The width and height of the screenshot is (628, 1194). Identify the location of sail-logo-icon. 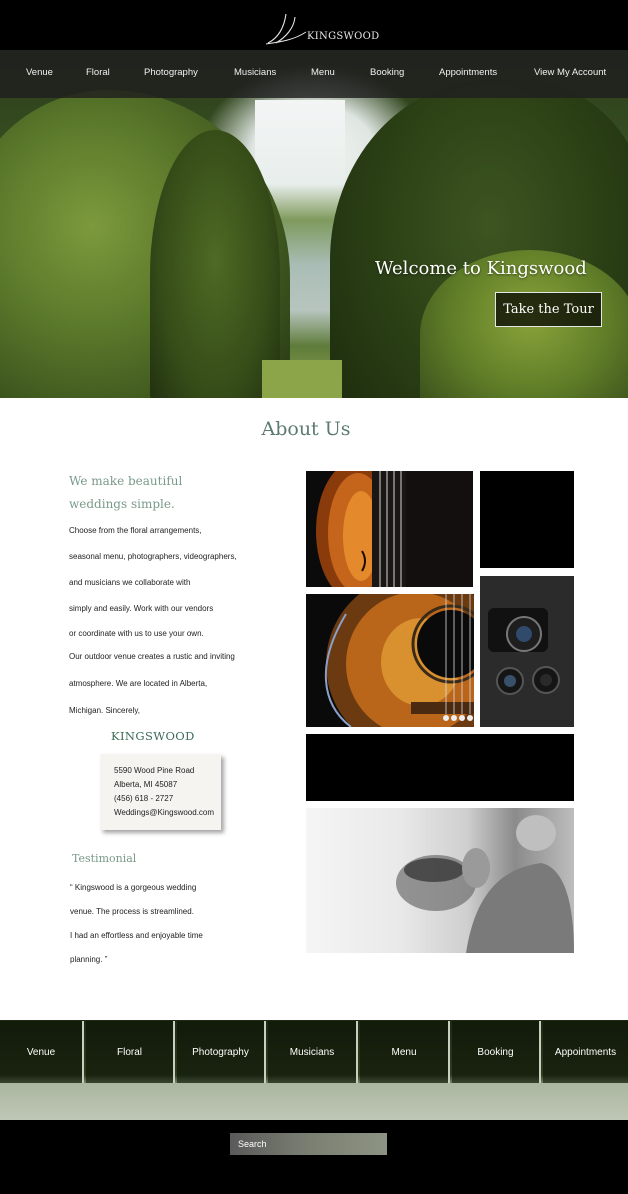
(286, 29).